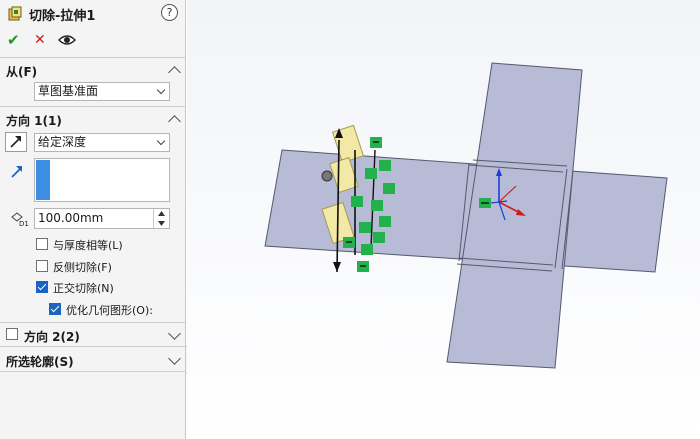 Image resolution: width=700 pixels, height=439 pixels. What do you see at coordinates (92, 335) in the screenshot?
I see `direction2-section-header: 方向 2(2)` at bounding box center [92, 335].